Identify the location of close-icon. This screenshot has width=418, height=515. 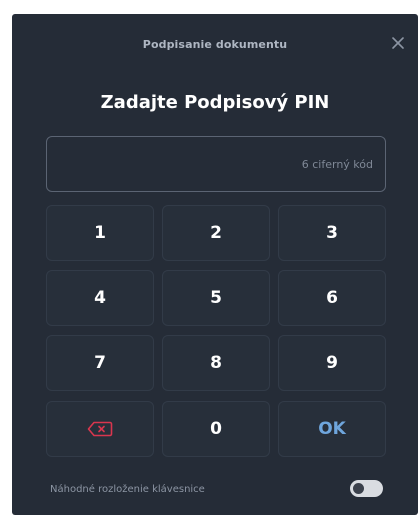
(398, 43).